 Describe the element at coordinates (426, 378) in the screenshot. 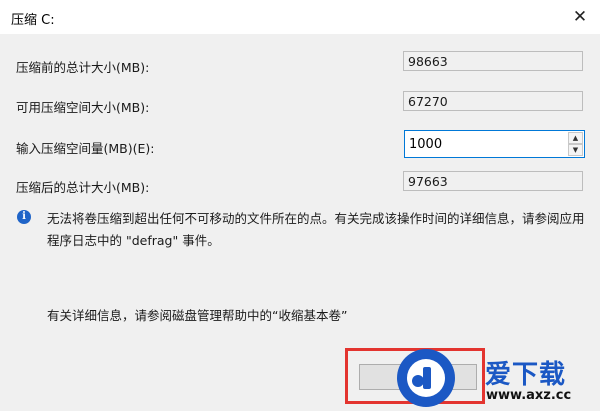

I see `watermark-logo-icon` at that location.